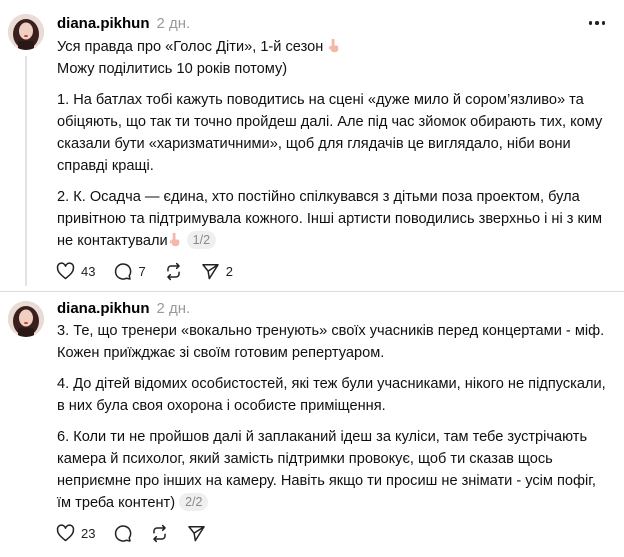  I want to click on like-count: 43, so click(88, 271).